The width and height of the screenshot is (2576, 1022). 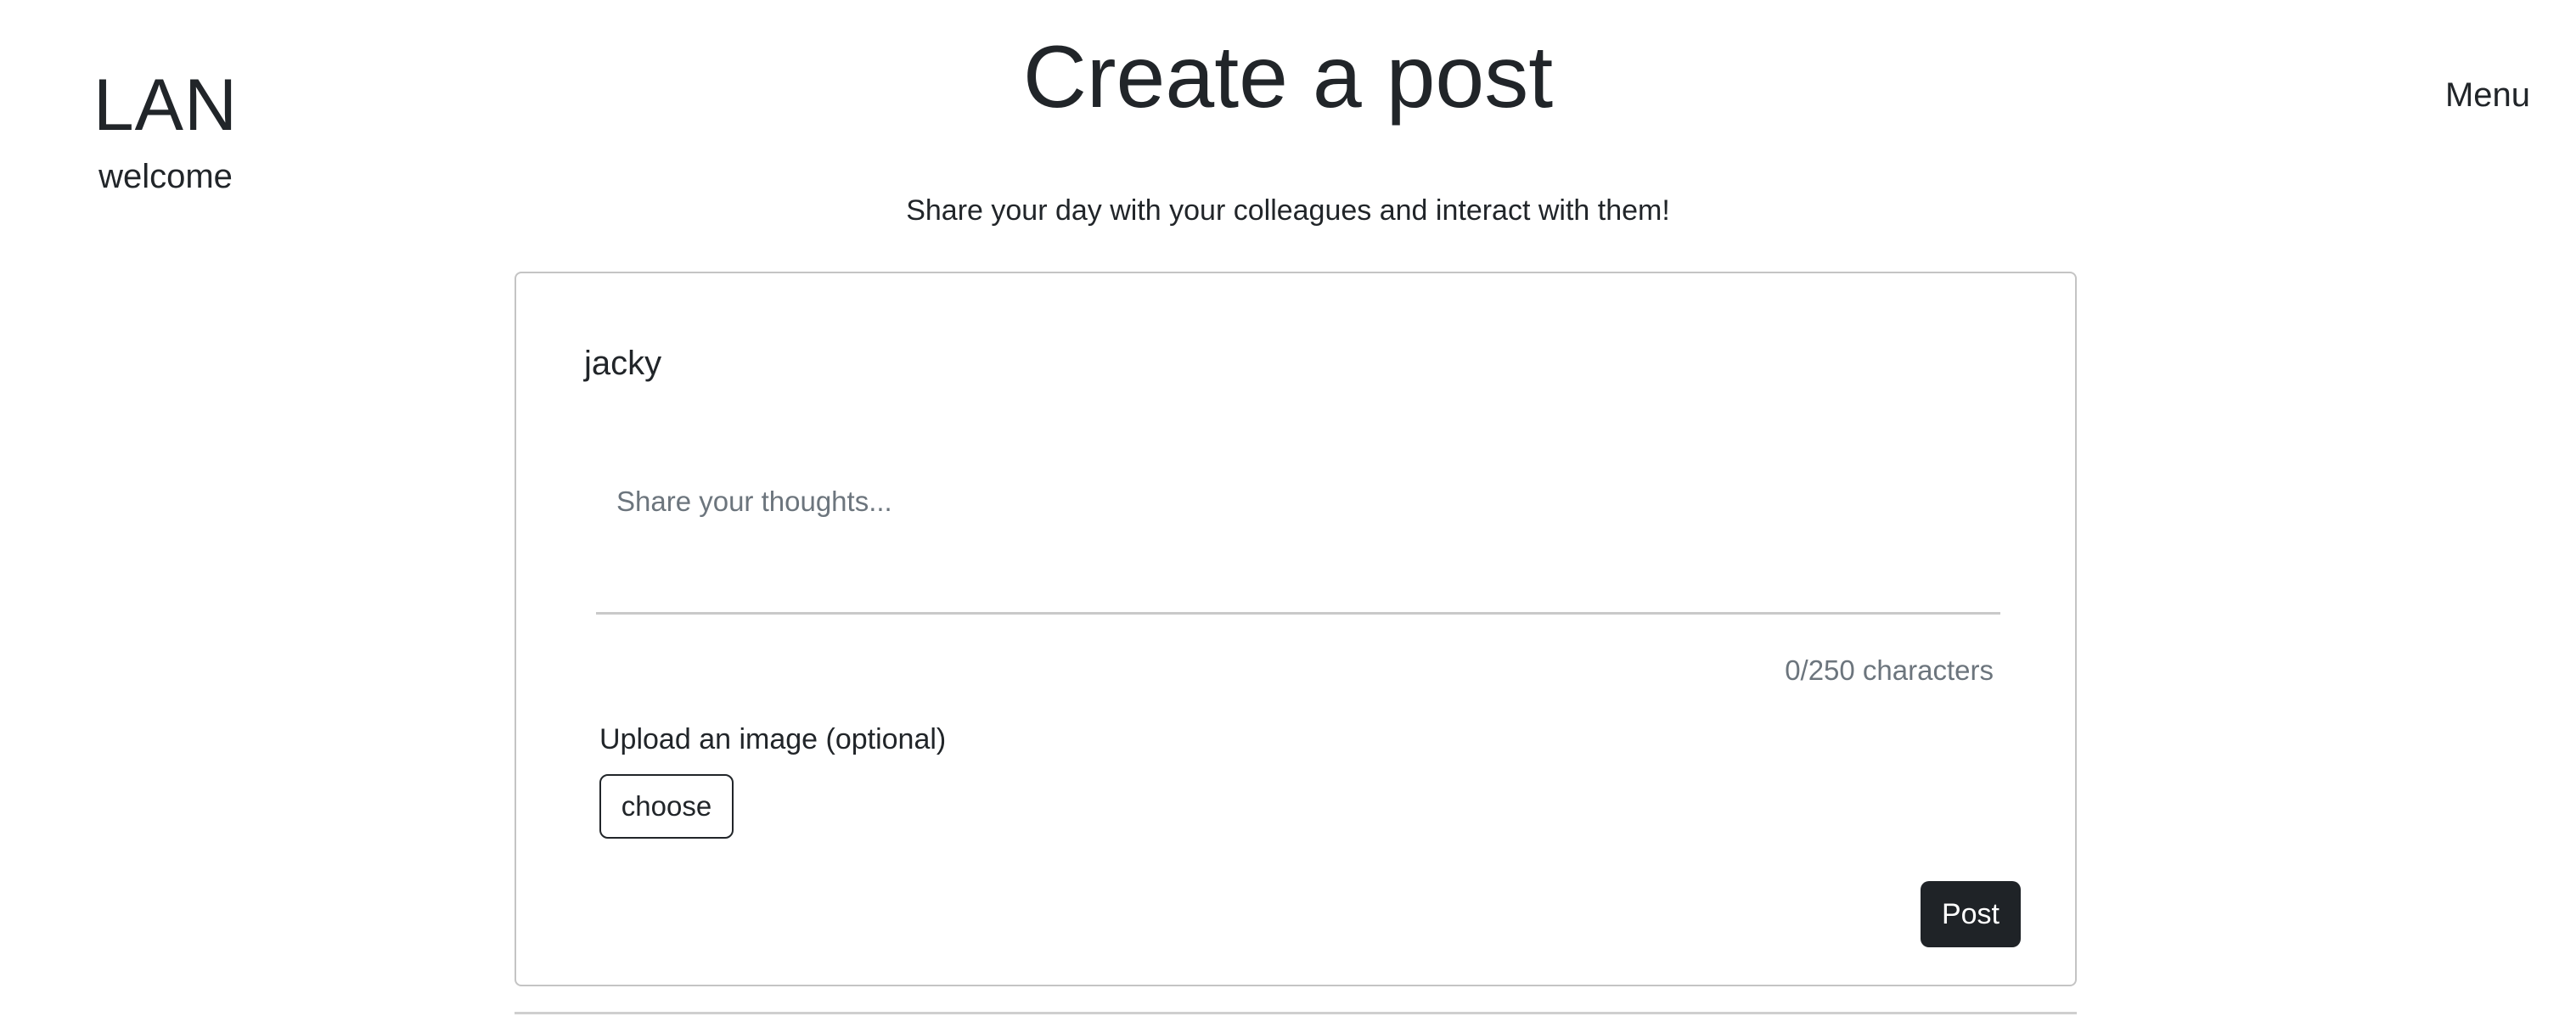 I want to click on author-name: jacky, so click(x=623, y=363).